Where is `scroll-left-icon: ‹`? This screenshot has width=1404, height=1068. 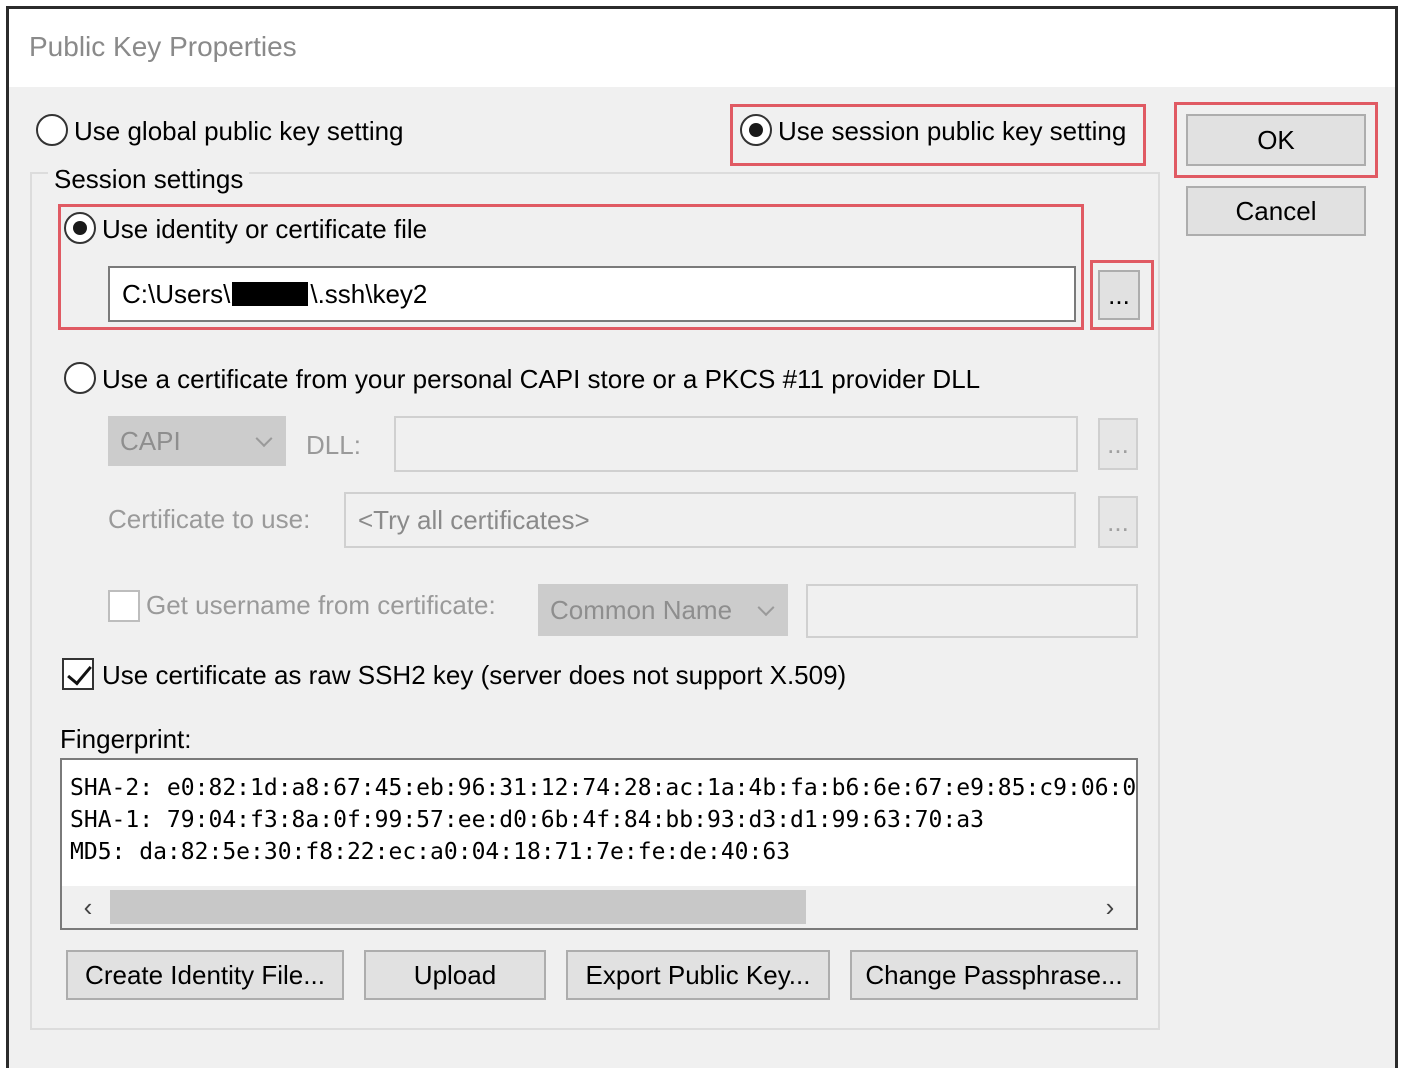
scroll-left-icon: ‹ is located at coordinates (88, 907).